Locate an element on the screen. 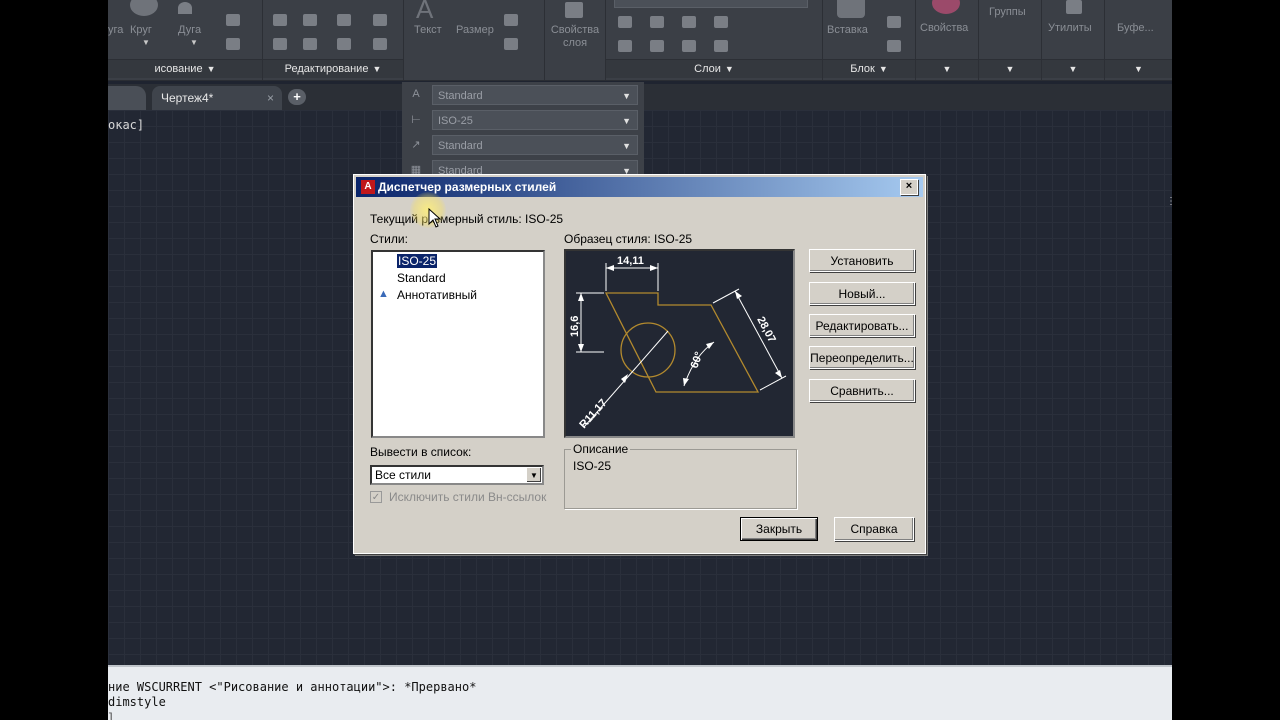 The width and height of the screenshot is (1280, 720). trim-icon is located at coordinates (344, 20).